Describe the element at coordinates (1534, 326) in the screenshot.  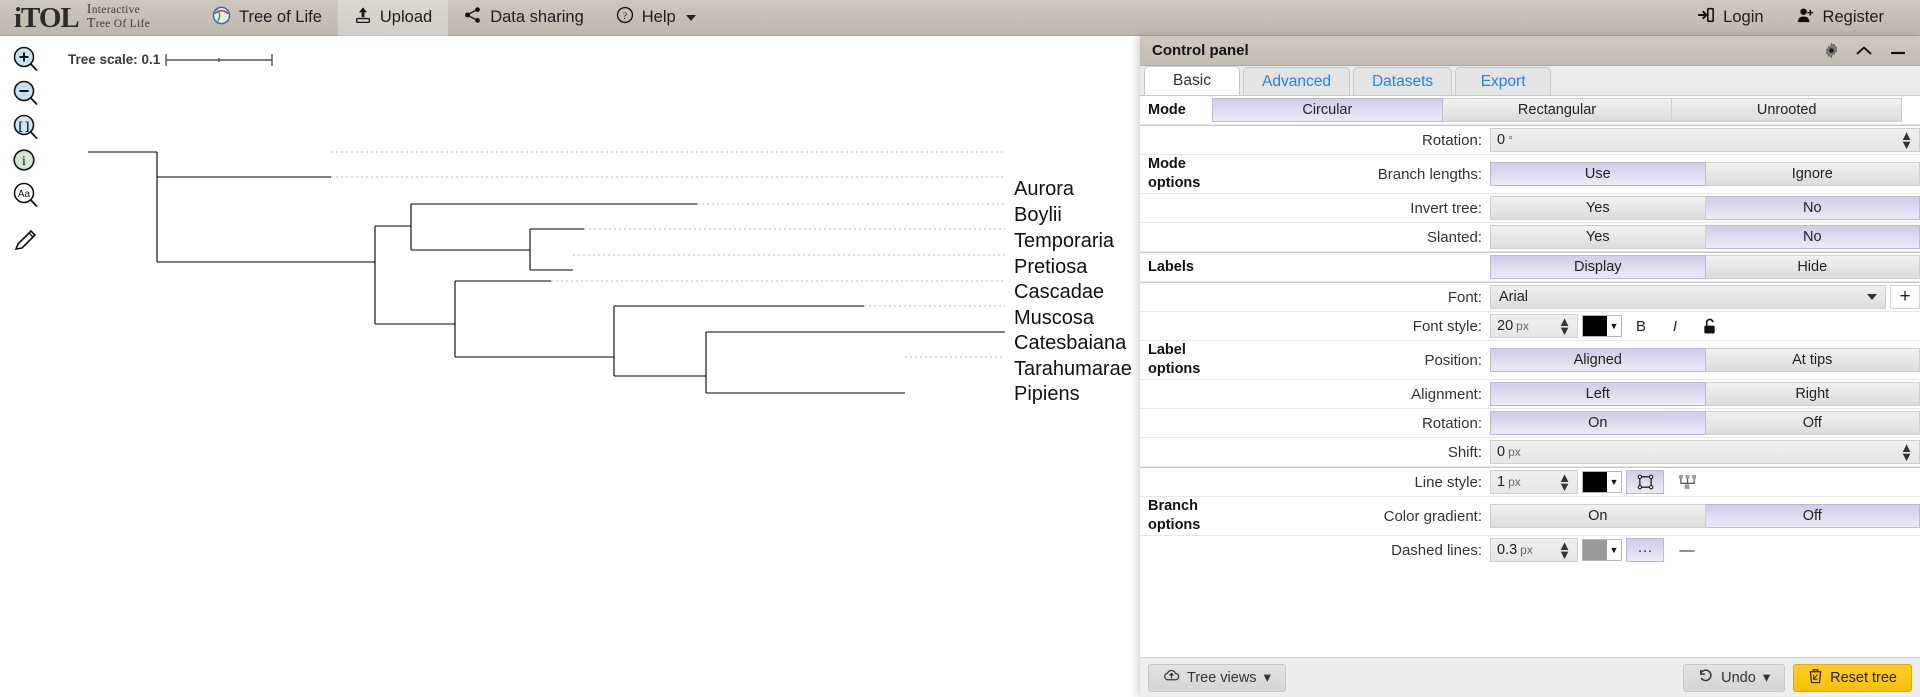
I see `font-size-input: 20 px ▲ ▼` at that location.